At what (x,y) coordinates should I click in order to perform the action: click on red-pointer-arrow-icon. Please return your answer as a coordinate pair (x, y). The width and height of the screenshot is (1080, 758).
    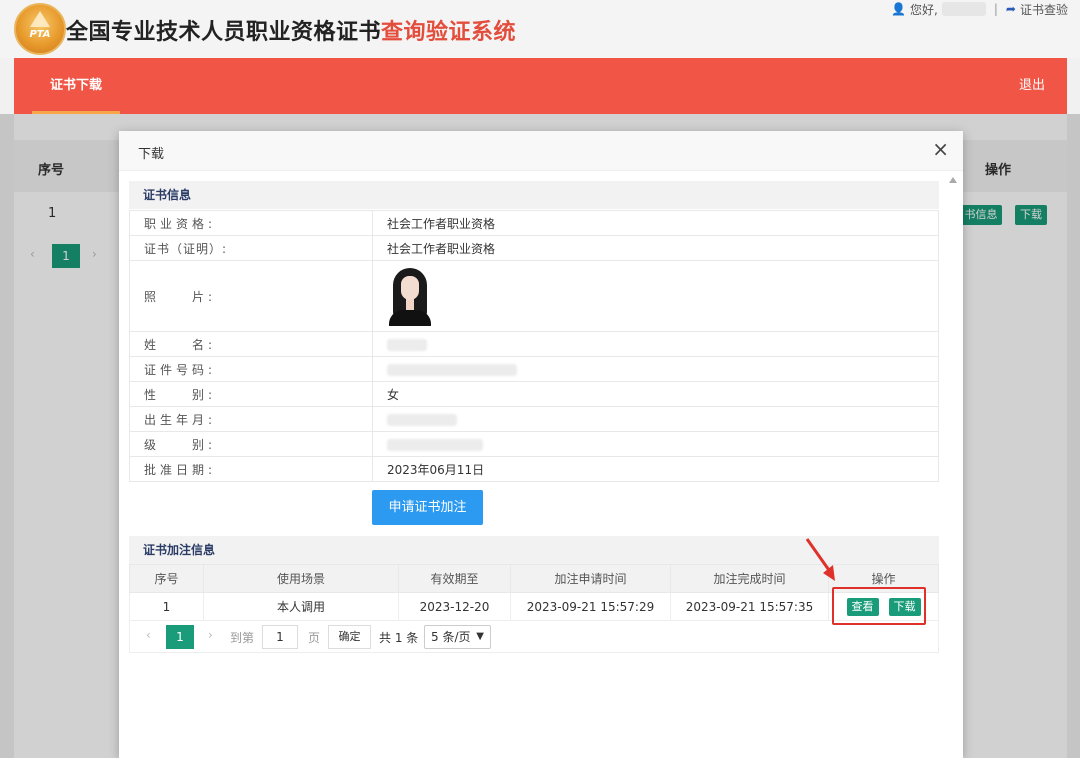
    Looking at the image, I should click on (820, 559).